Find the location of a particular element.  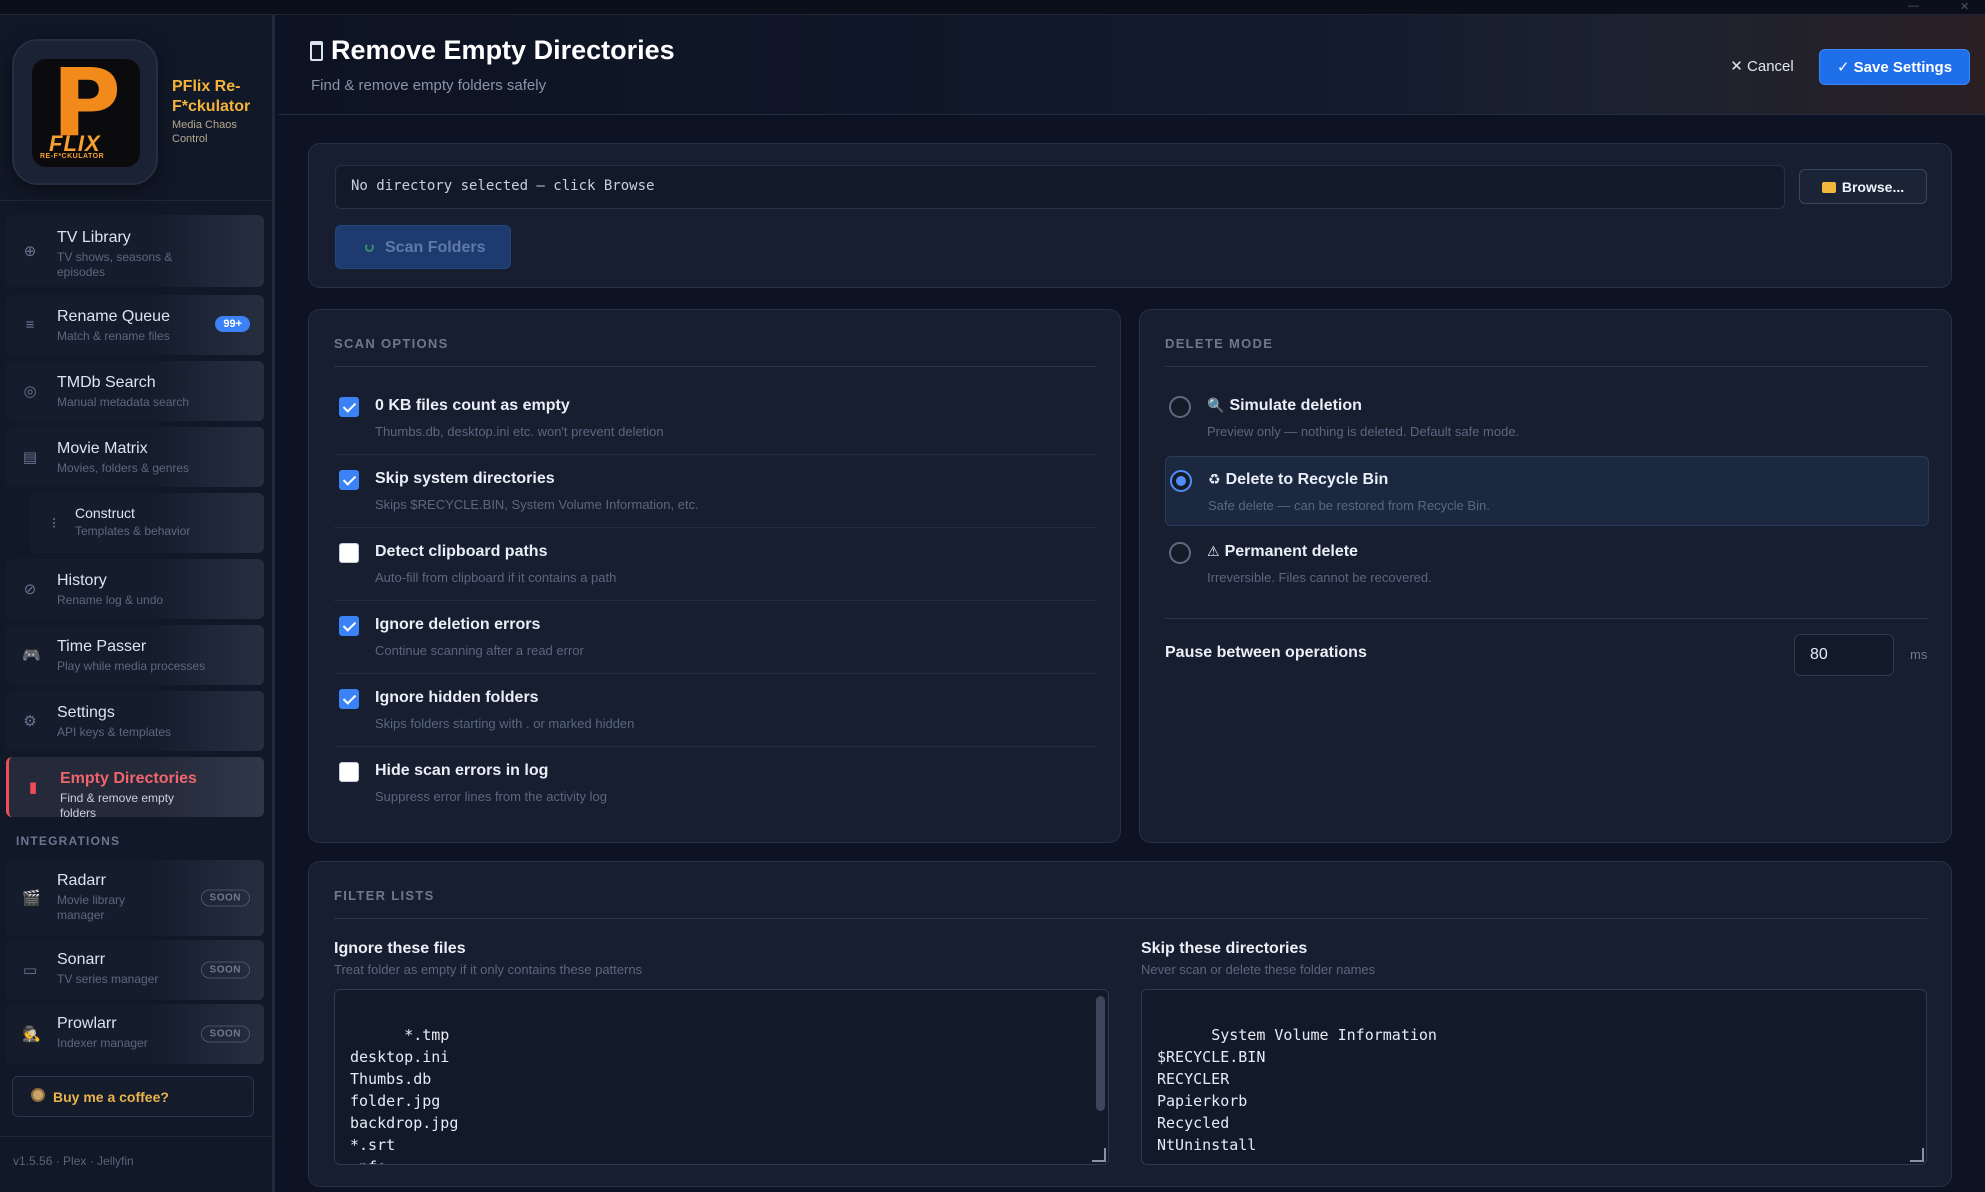

magnifier-icon: 🔍 is located at coordinates (1216, 405).